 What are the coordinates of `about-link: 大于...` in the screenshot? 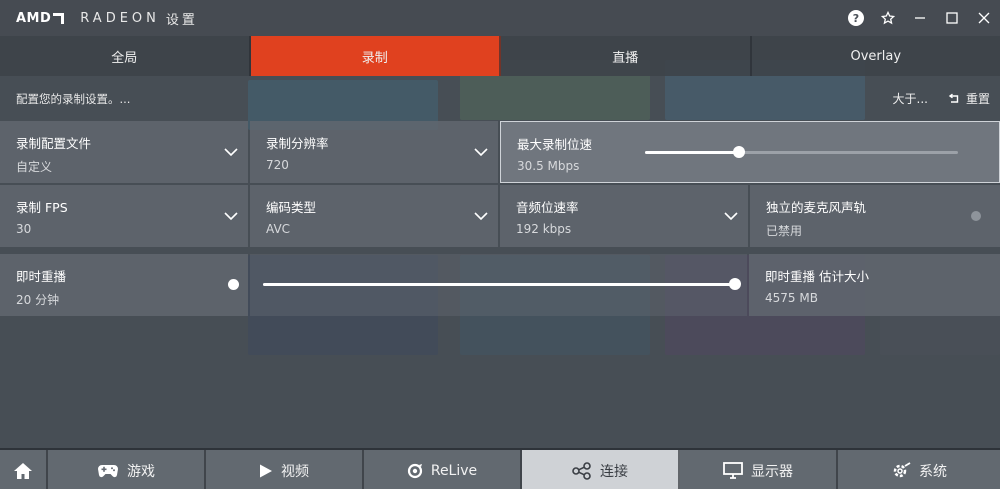 It's located at (910, 98).